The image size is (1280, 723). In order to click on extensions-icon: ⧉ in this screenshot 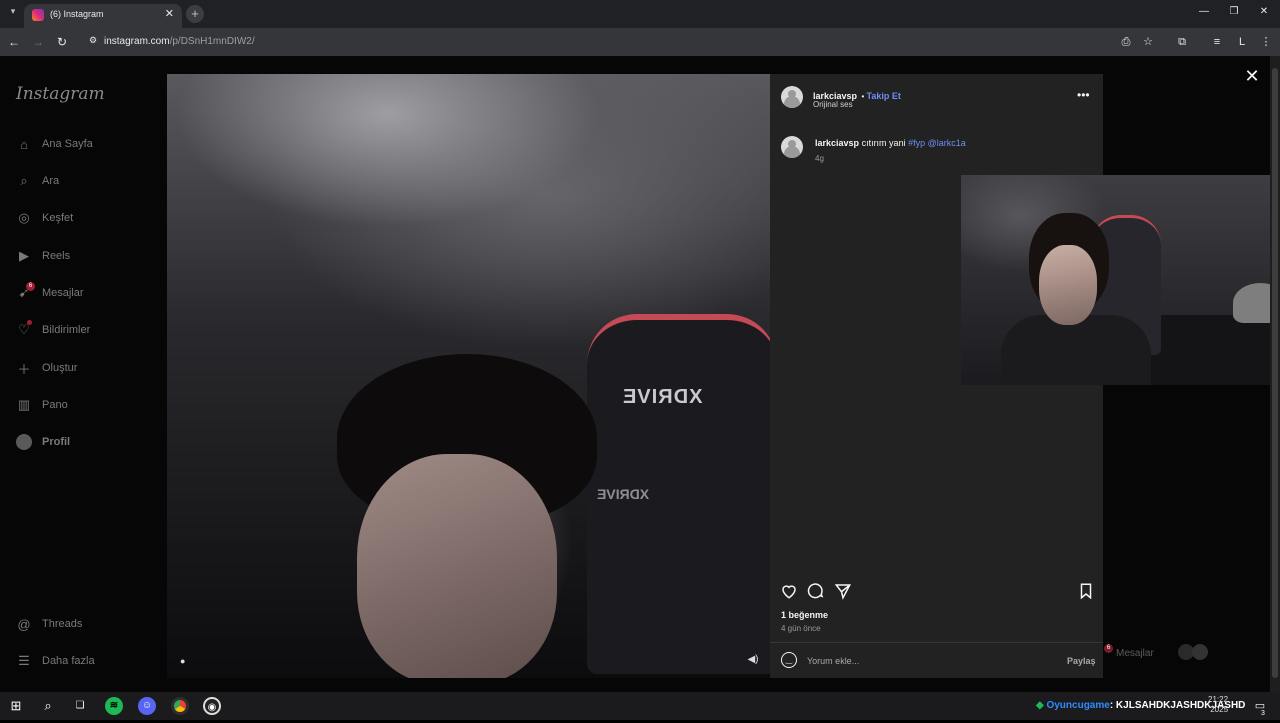, I will do `click(1182, 42)`.